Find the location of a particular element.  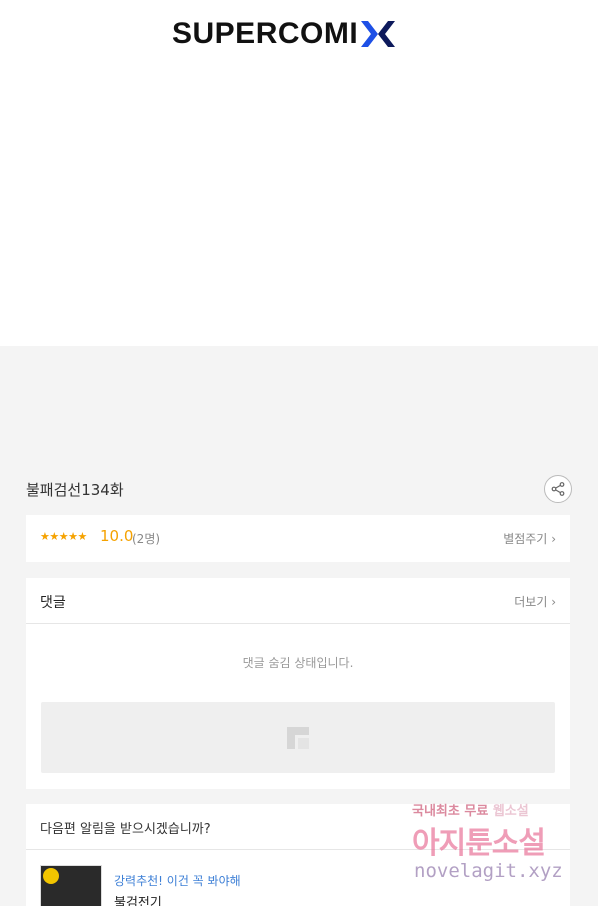

recommend-title: 불검전기 is located at coordinates (138, 899).